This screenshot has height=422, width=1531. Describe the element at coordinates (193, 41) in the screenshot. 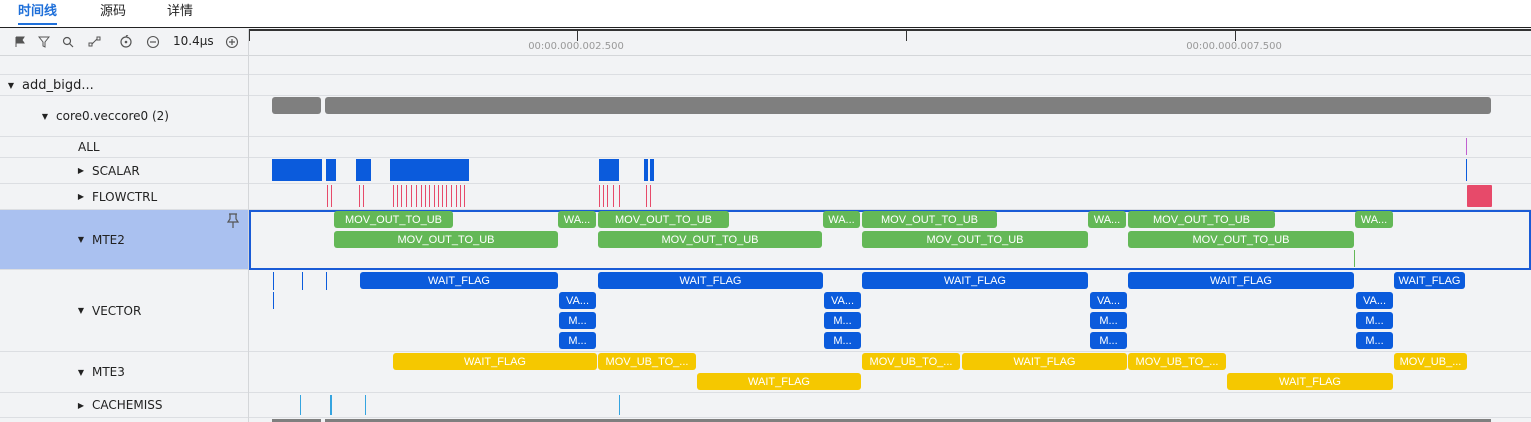

I see `zoom-level: 10.4μs` at that location.